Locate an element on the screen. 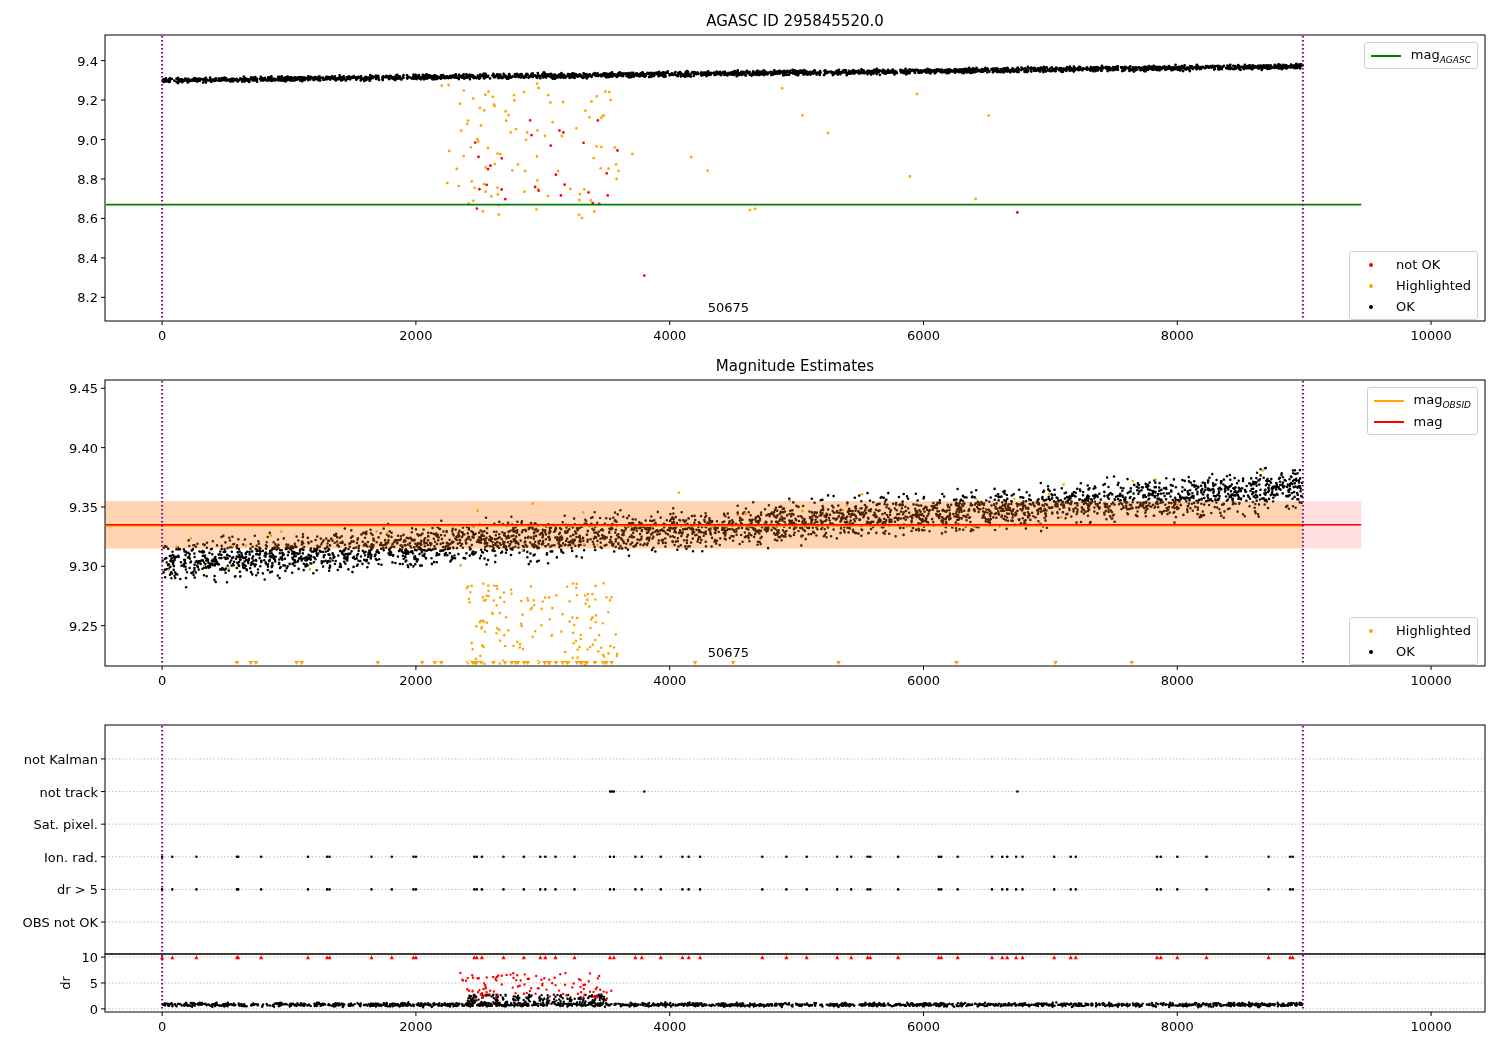 The image size is (1500, 1050). tick-label: 9.0 is located at coordinates (87, 140).